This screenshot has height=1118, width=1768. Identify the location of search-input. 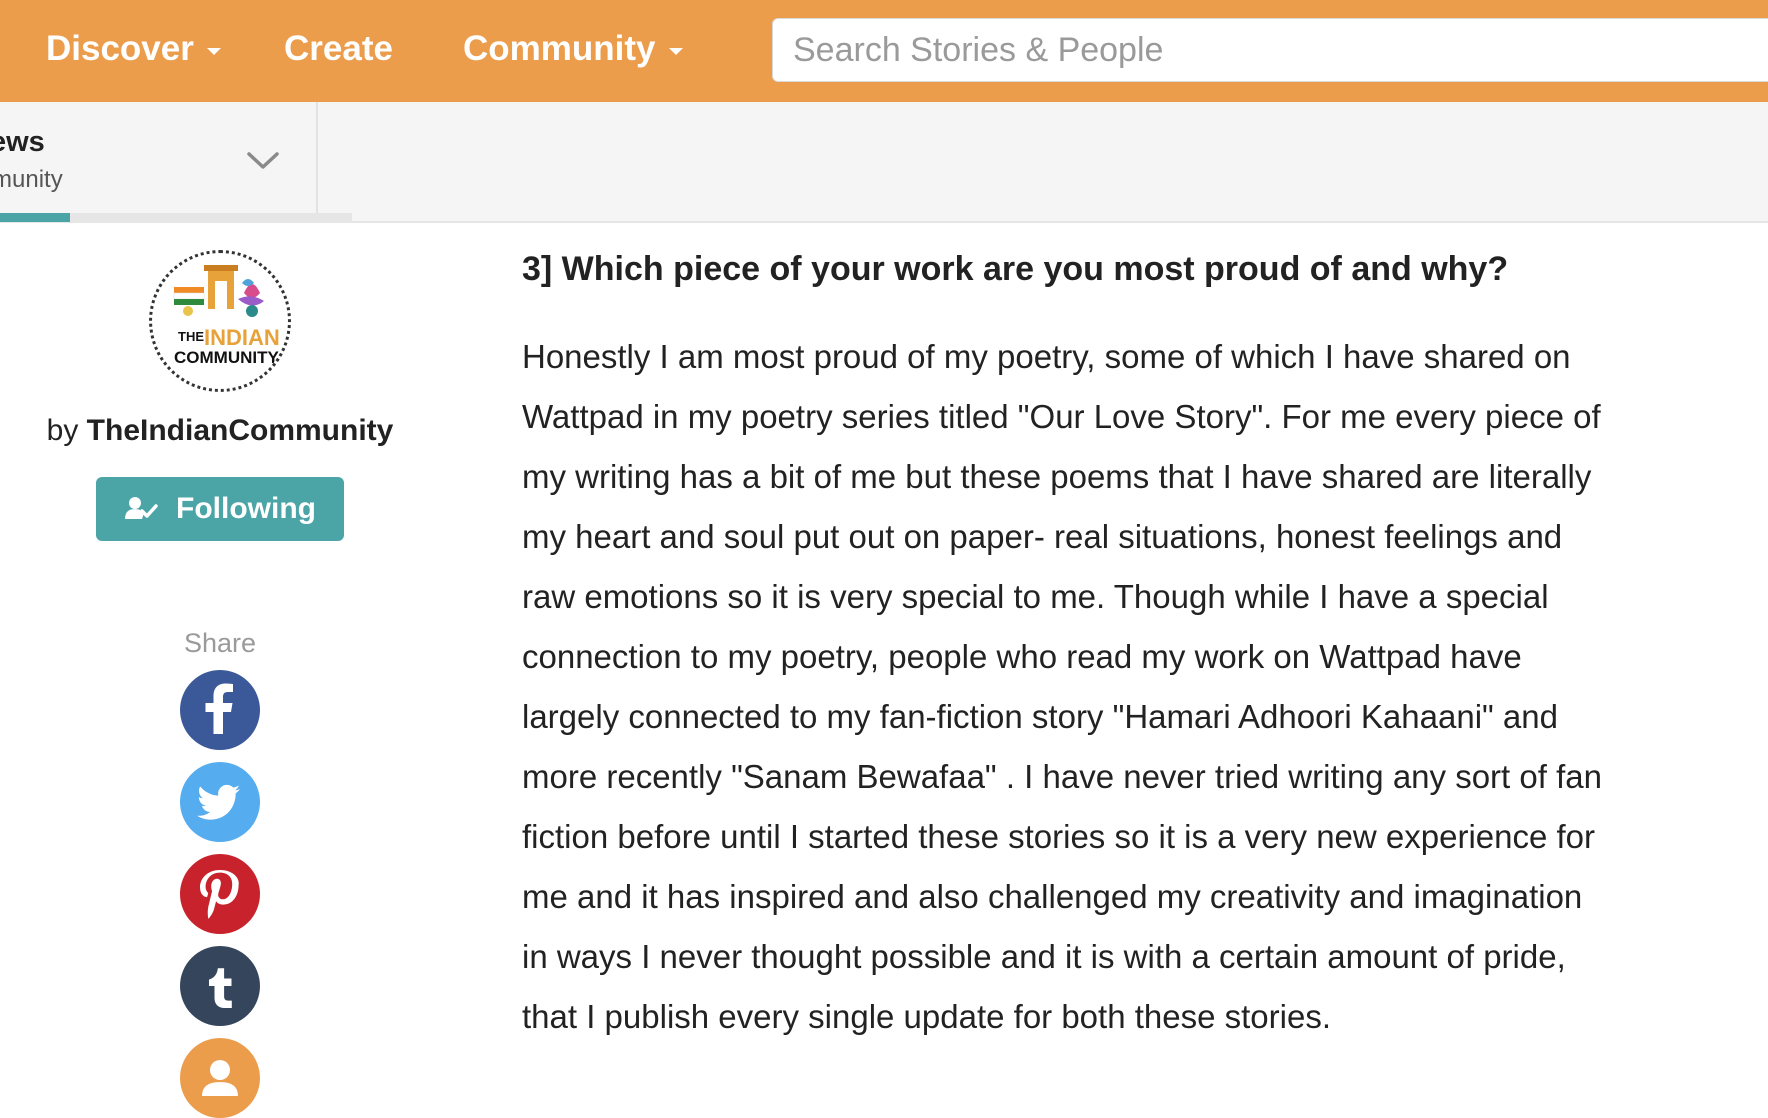
(1268, 50).